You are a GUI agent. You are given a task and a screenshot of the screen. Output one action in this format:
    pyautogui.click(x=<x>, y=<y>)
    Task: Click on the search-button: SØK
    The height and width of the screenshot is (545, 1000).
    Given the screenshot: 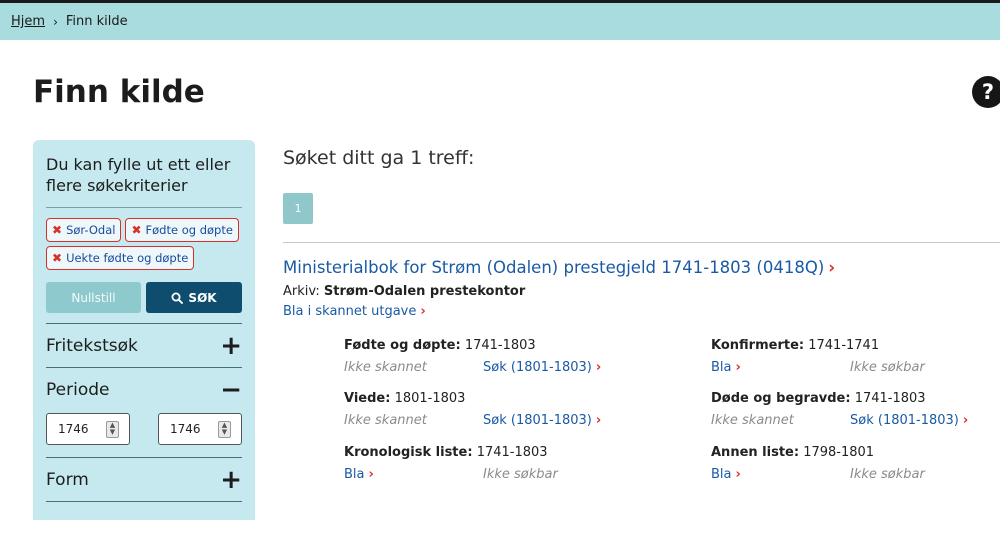 What is the action you would take?
    pyautogui.click(x=194, y=297)
    